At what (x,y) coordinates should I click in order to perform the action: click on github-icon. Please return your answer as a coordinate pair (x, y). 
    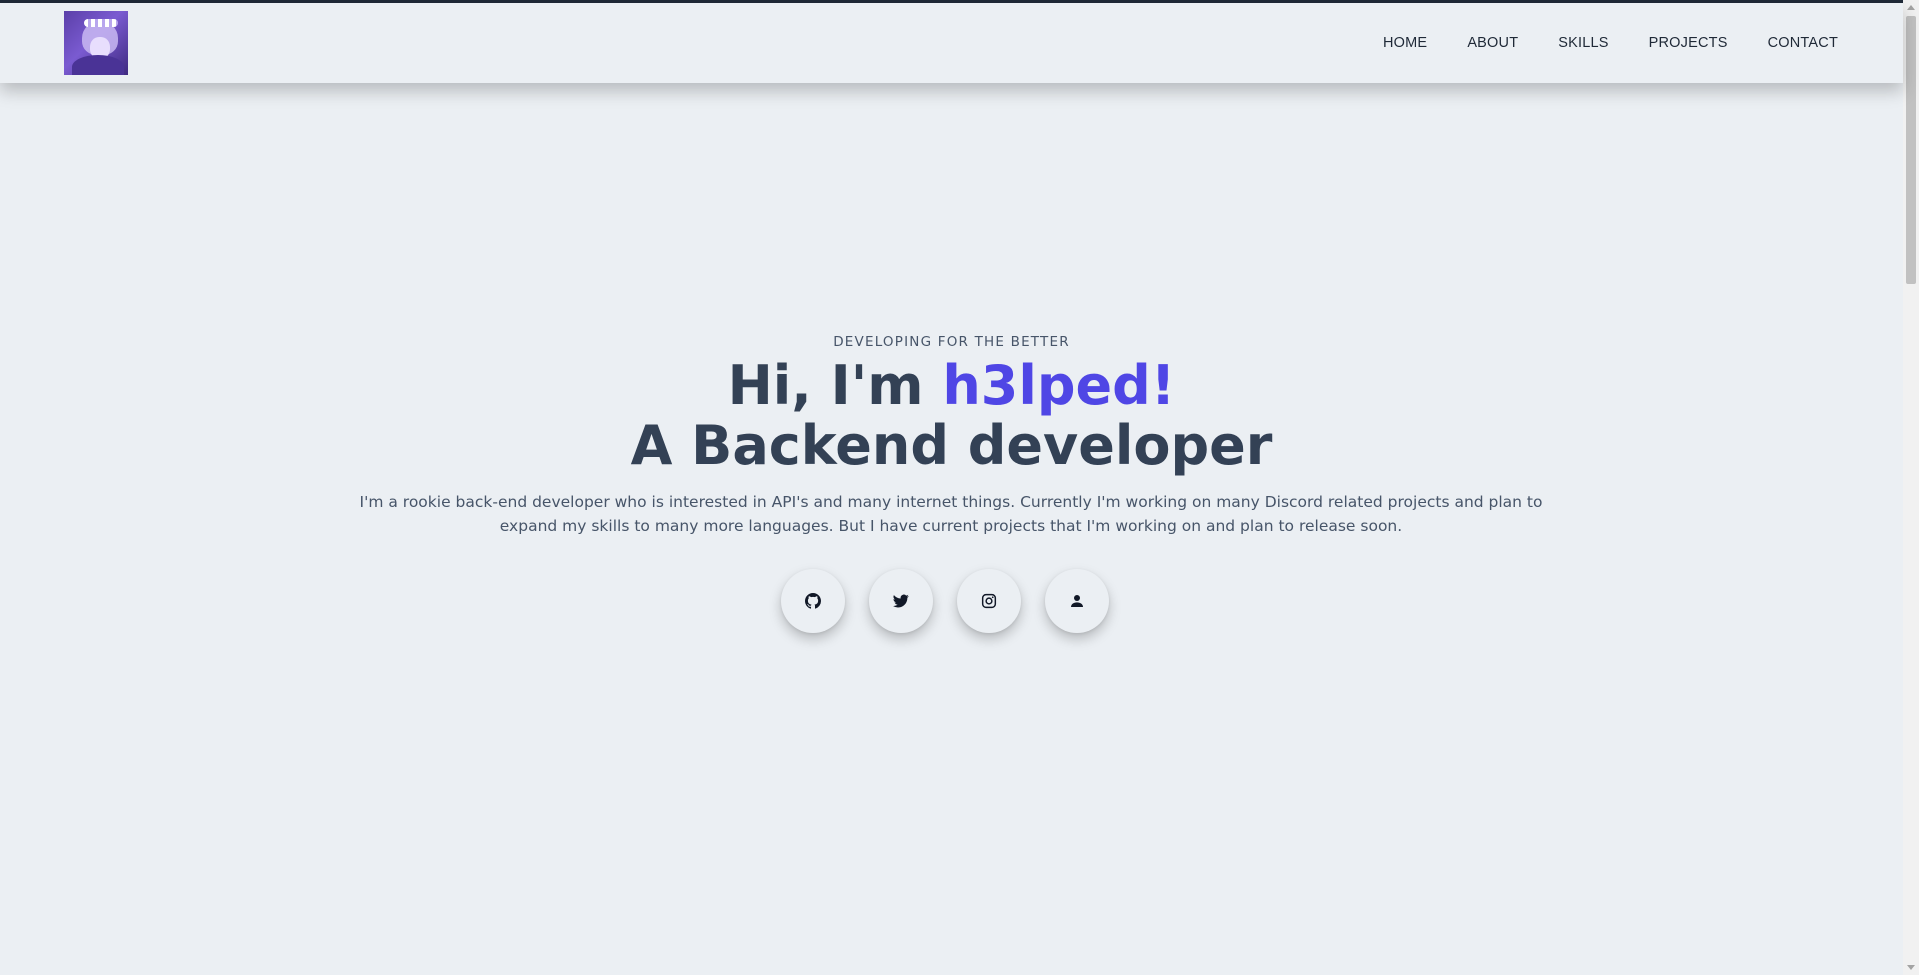
    Looking at the image, I should click on (812, 601).